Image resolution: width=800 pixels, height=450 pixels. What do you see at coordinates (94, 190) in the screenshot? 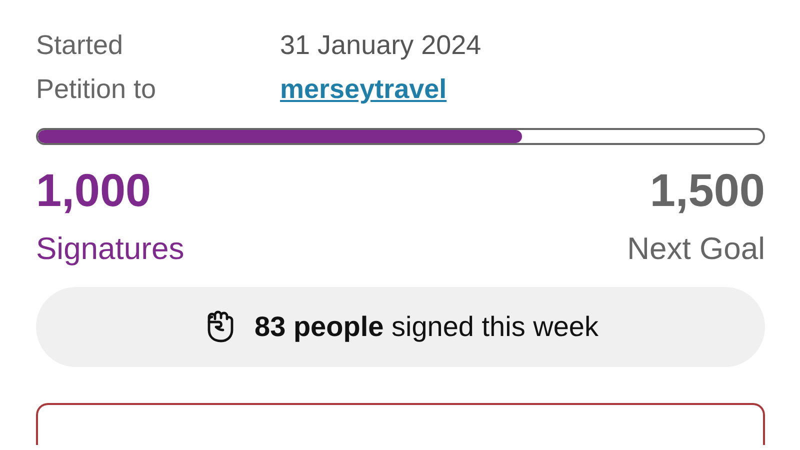
I see `signature-count: 1,000` at bounding box center [94, 190].